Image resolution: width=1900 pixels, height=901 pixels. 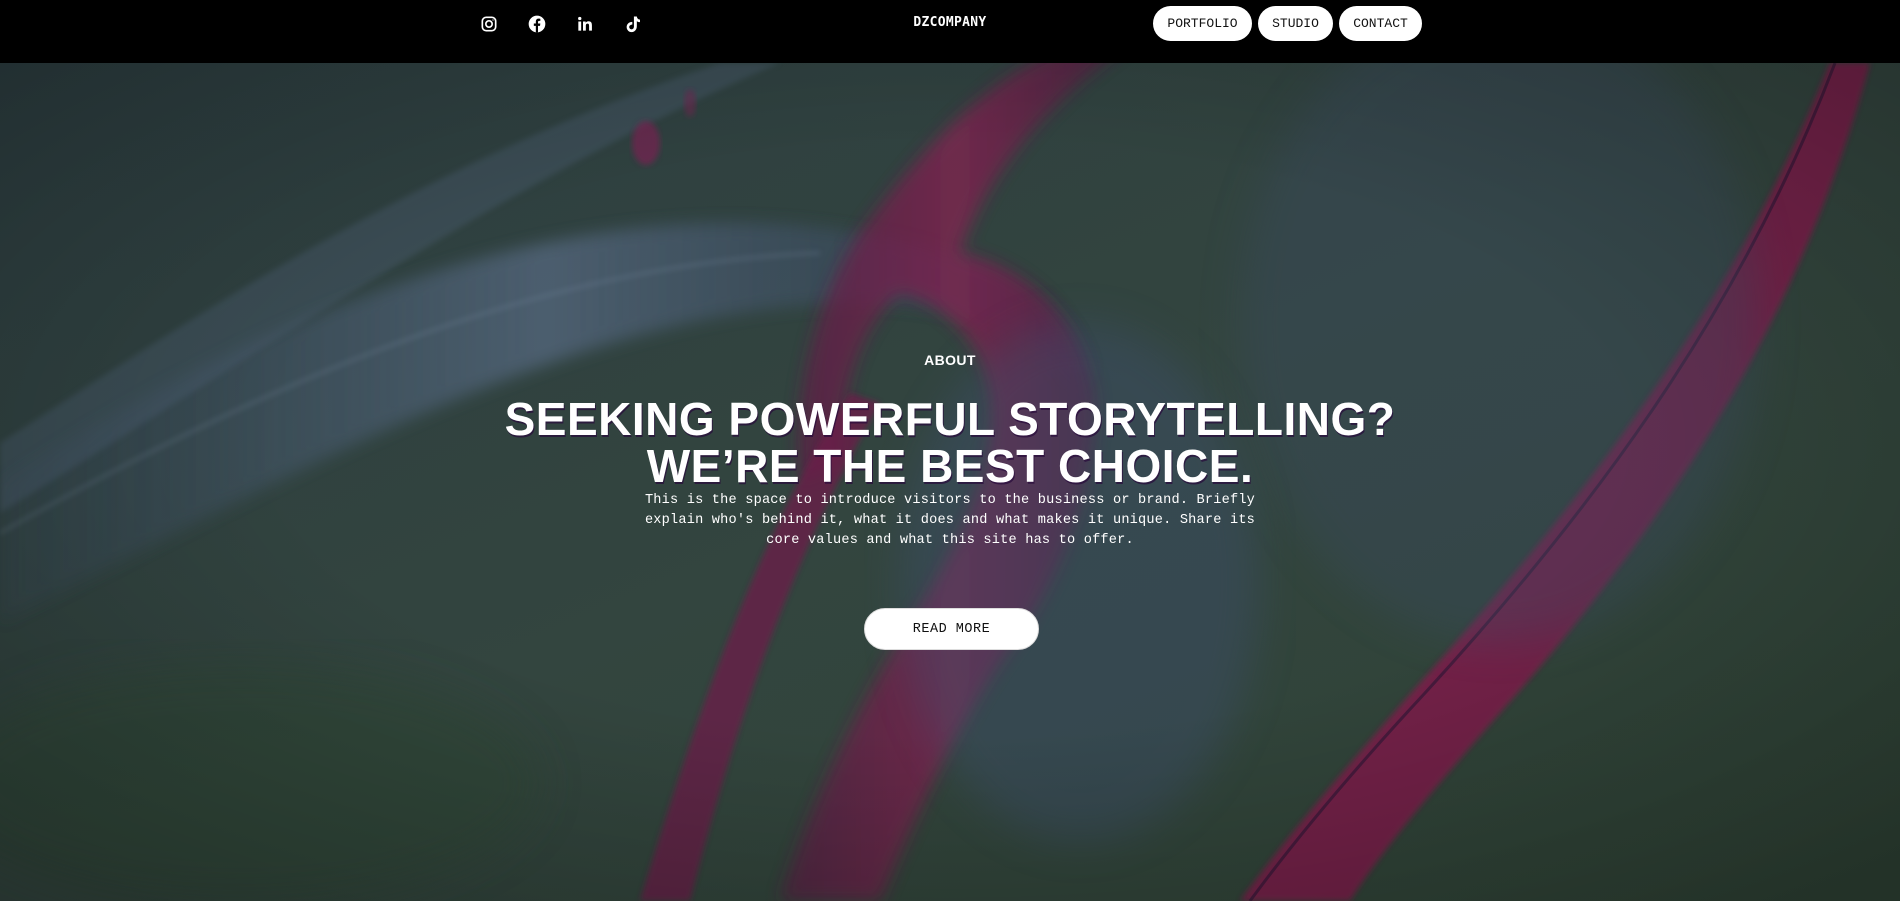 What do you see at coordinates (1295, 23) in the screenshot?
I see `nav-studio-button: STUDIO` at bounding box center [1295, 23].